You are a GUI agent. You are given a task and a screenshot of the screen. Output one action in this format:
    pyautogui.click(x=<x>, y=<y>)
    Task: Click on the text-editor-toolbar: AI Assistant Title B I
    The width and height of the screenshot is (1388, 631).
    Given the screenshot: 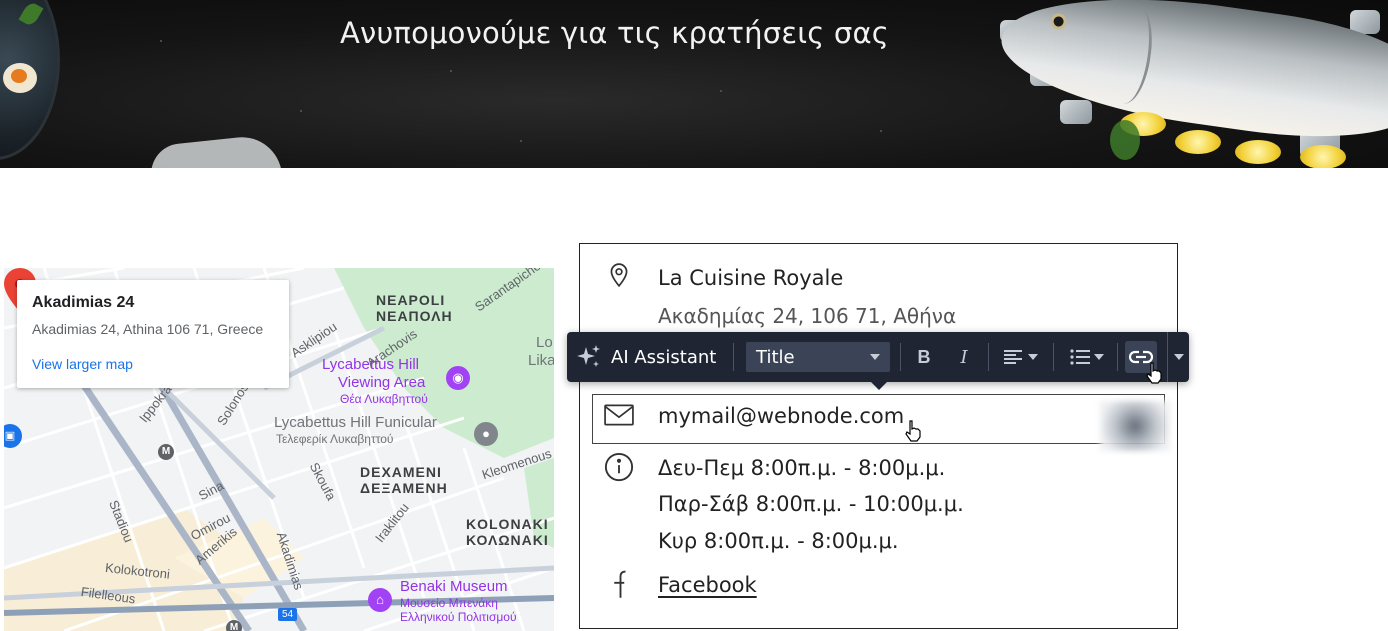 What is the action you would take?
    pyautogui.click(x=878, y=361)
    